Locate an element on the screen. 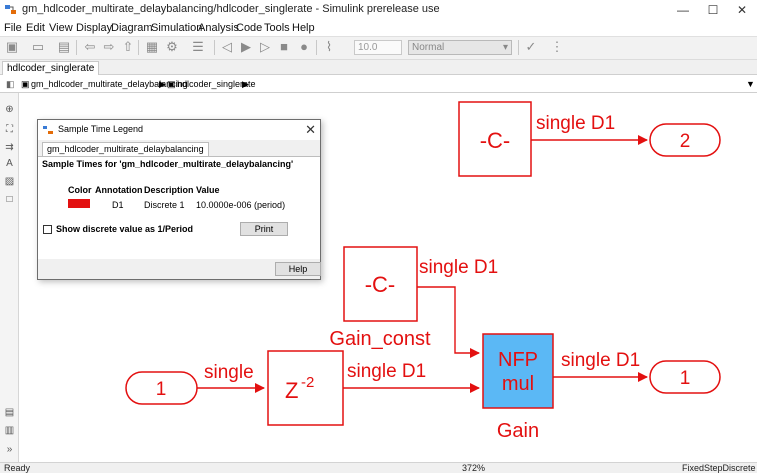  row-annotation: D1 is located at coordinates (118, 205).